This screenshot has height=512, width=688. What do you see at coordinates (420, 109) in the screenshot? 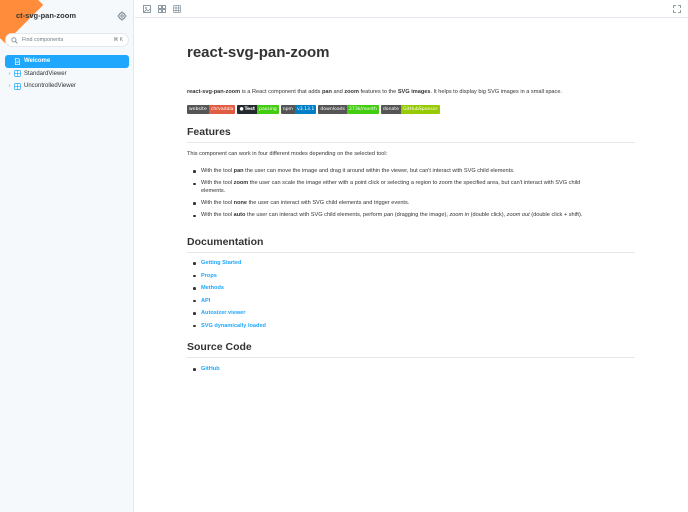
I see `badge-value: GitHubSponsor` at bounding box center [420, 109].